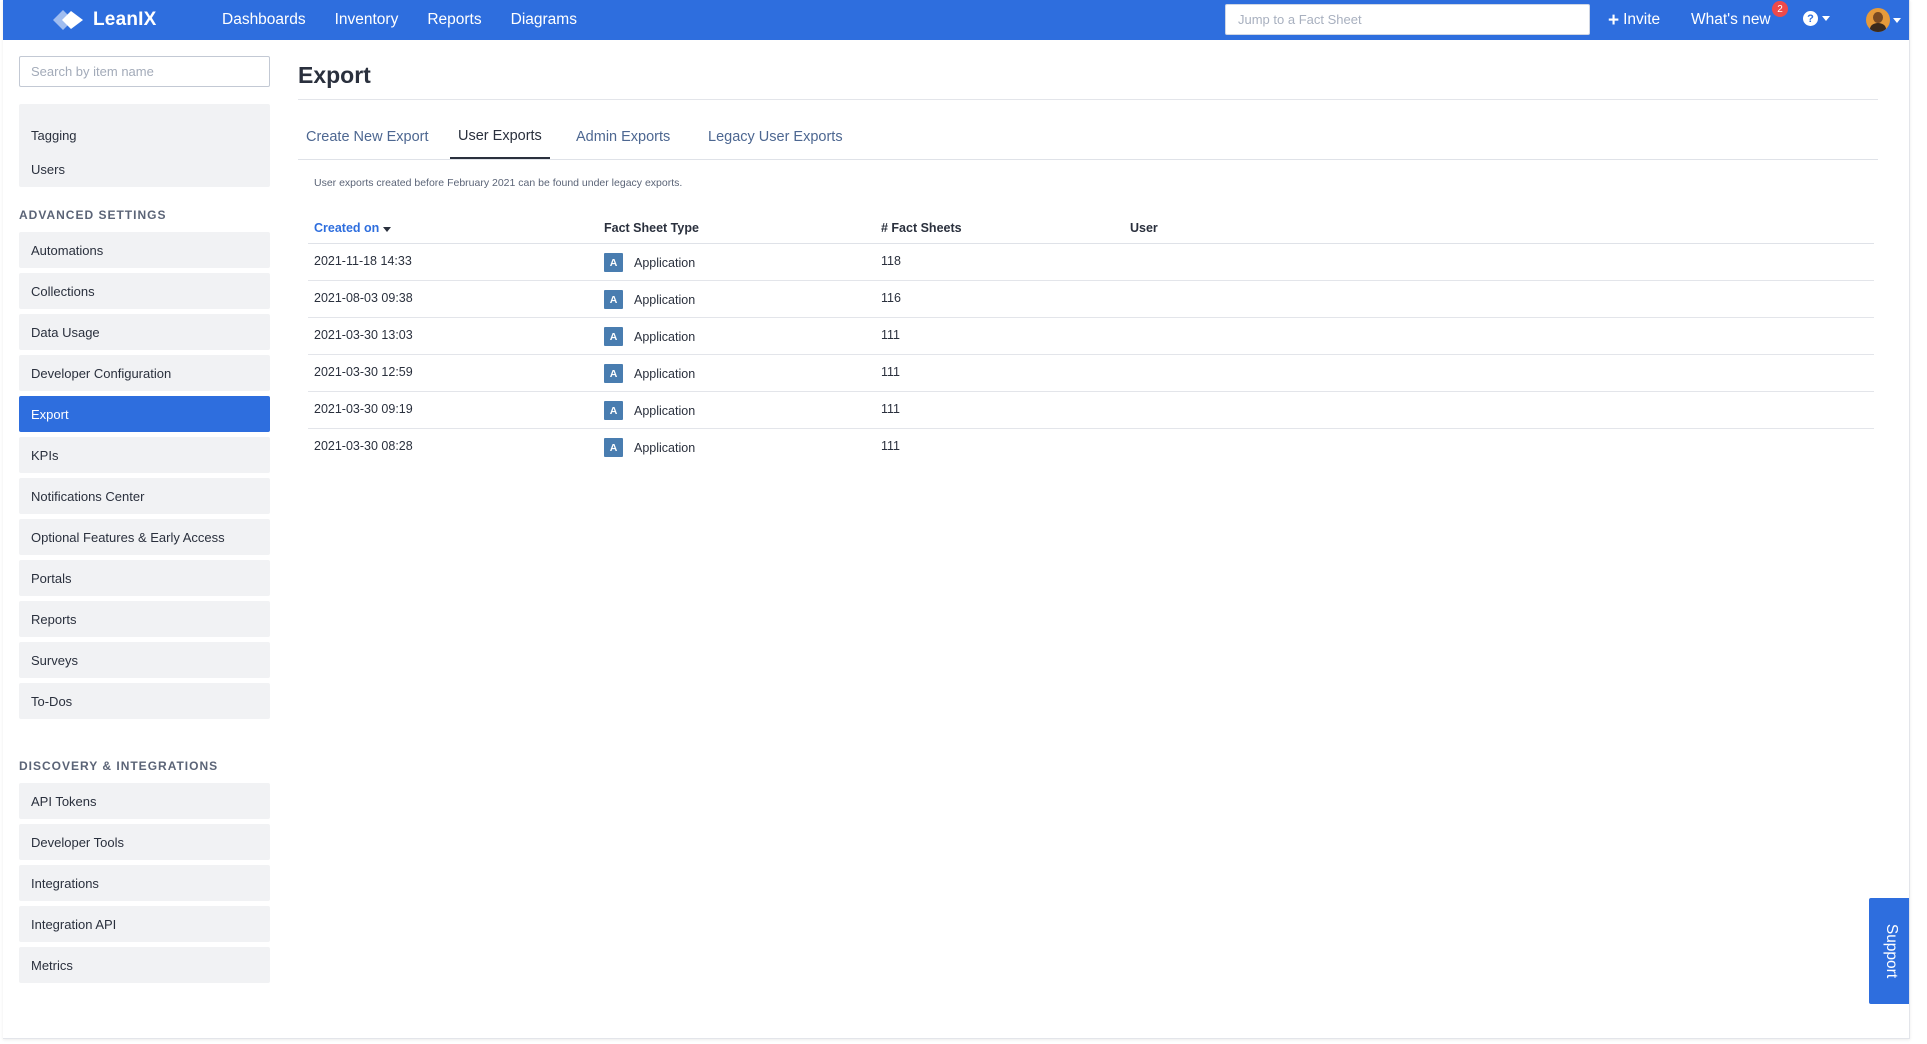 The width and height of the screenshot is (1927, 1044). What do you see at coordinates (1091, 410) in the screenshot?
I see `table-row: 2021-03-30 09:19 A Application 111` at bounding box center [1091, 410].